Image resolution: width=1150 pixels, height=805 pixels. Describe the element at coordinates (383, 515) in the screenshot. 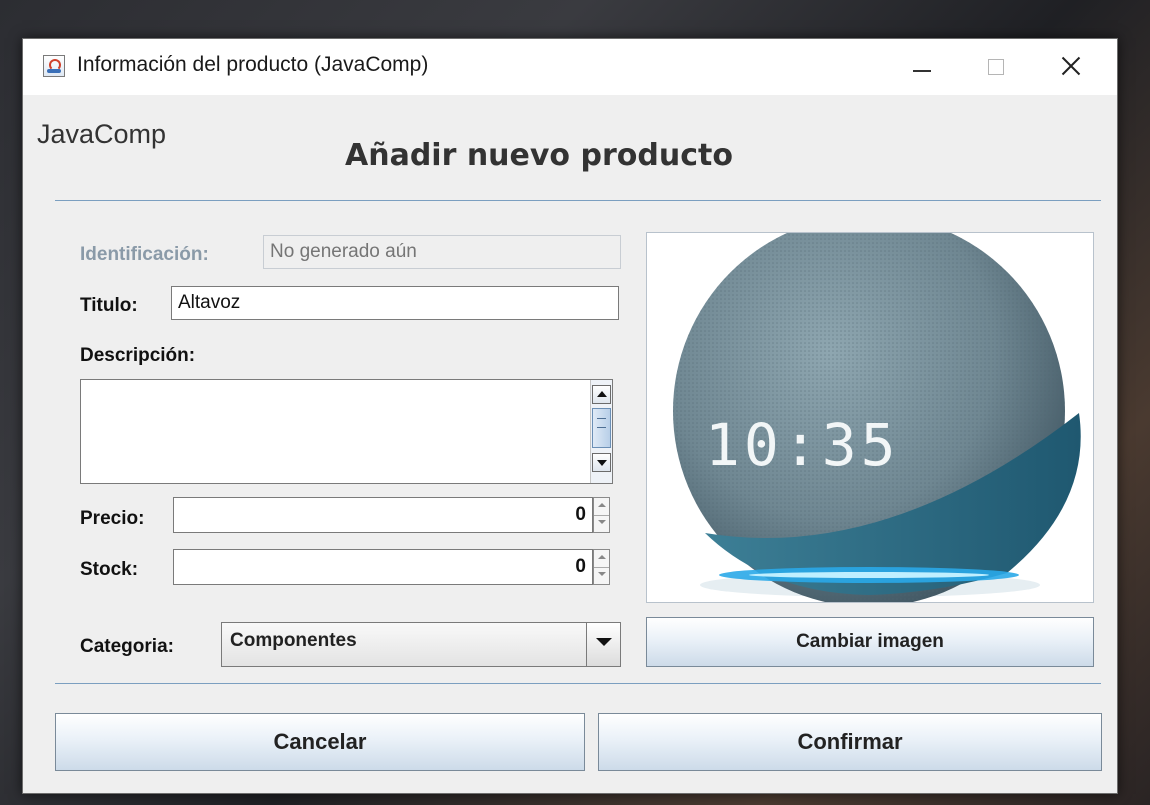

I see `price-field` at that location.